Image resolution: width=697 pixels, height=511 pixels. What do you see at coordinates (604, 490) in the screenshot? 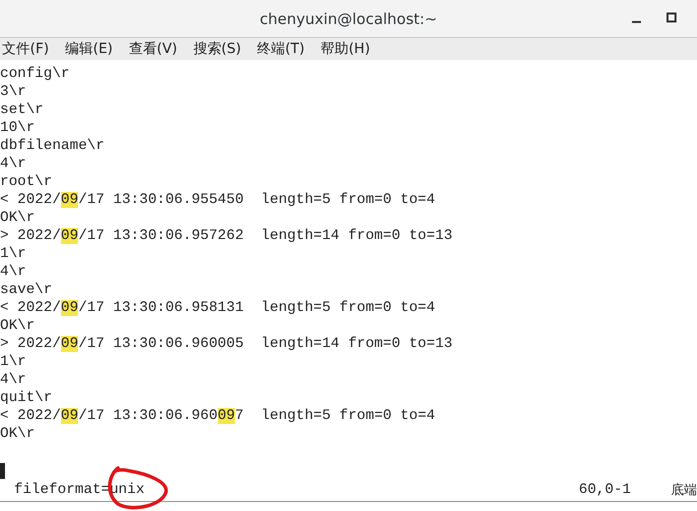
I see `cursor-position: 60,0-1` at bounding box center [604, 490].